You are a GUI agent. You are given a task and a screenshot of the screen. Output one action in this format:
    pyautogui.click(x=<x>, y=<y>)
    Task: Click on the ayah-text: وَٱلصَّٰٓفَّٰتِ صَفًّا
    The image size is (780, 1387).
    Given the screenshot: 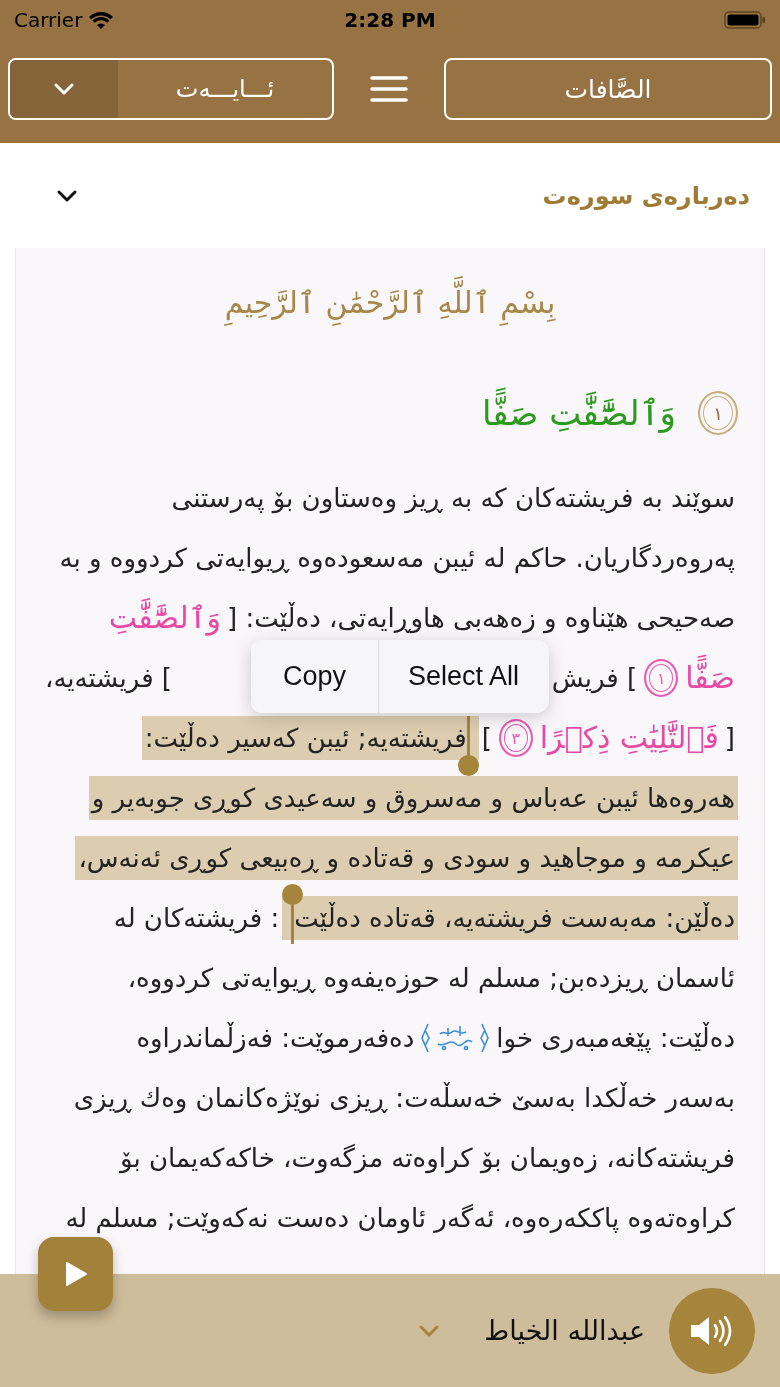 What is the action you would take?
    pyautogui.click(x=578, y=413)
    